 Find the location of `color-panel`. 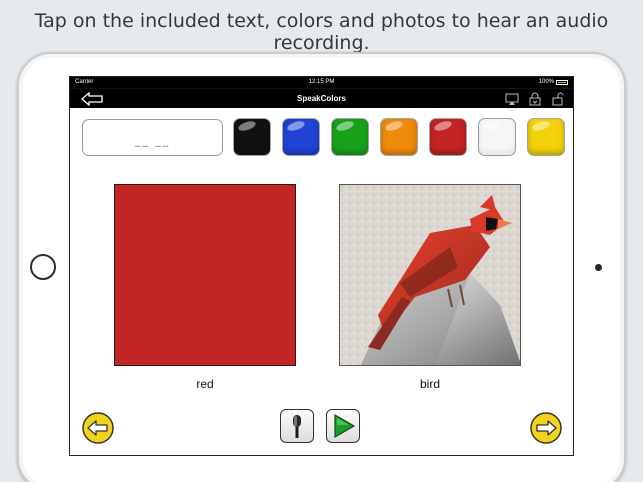

color-panel is located at coordinates (205, 275).